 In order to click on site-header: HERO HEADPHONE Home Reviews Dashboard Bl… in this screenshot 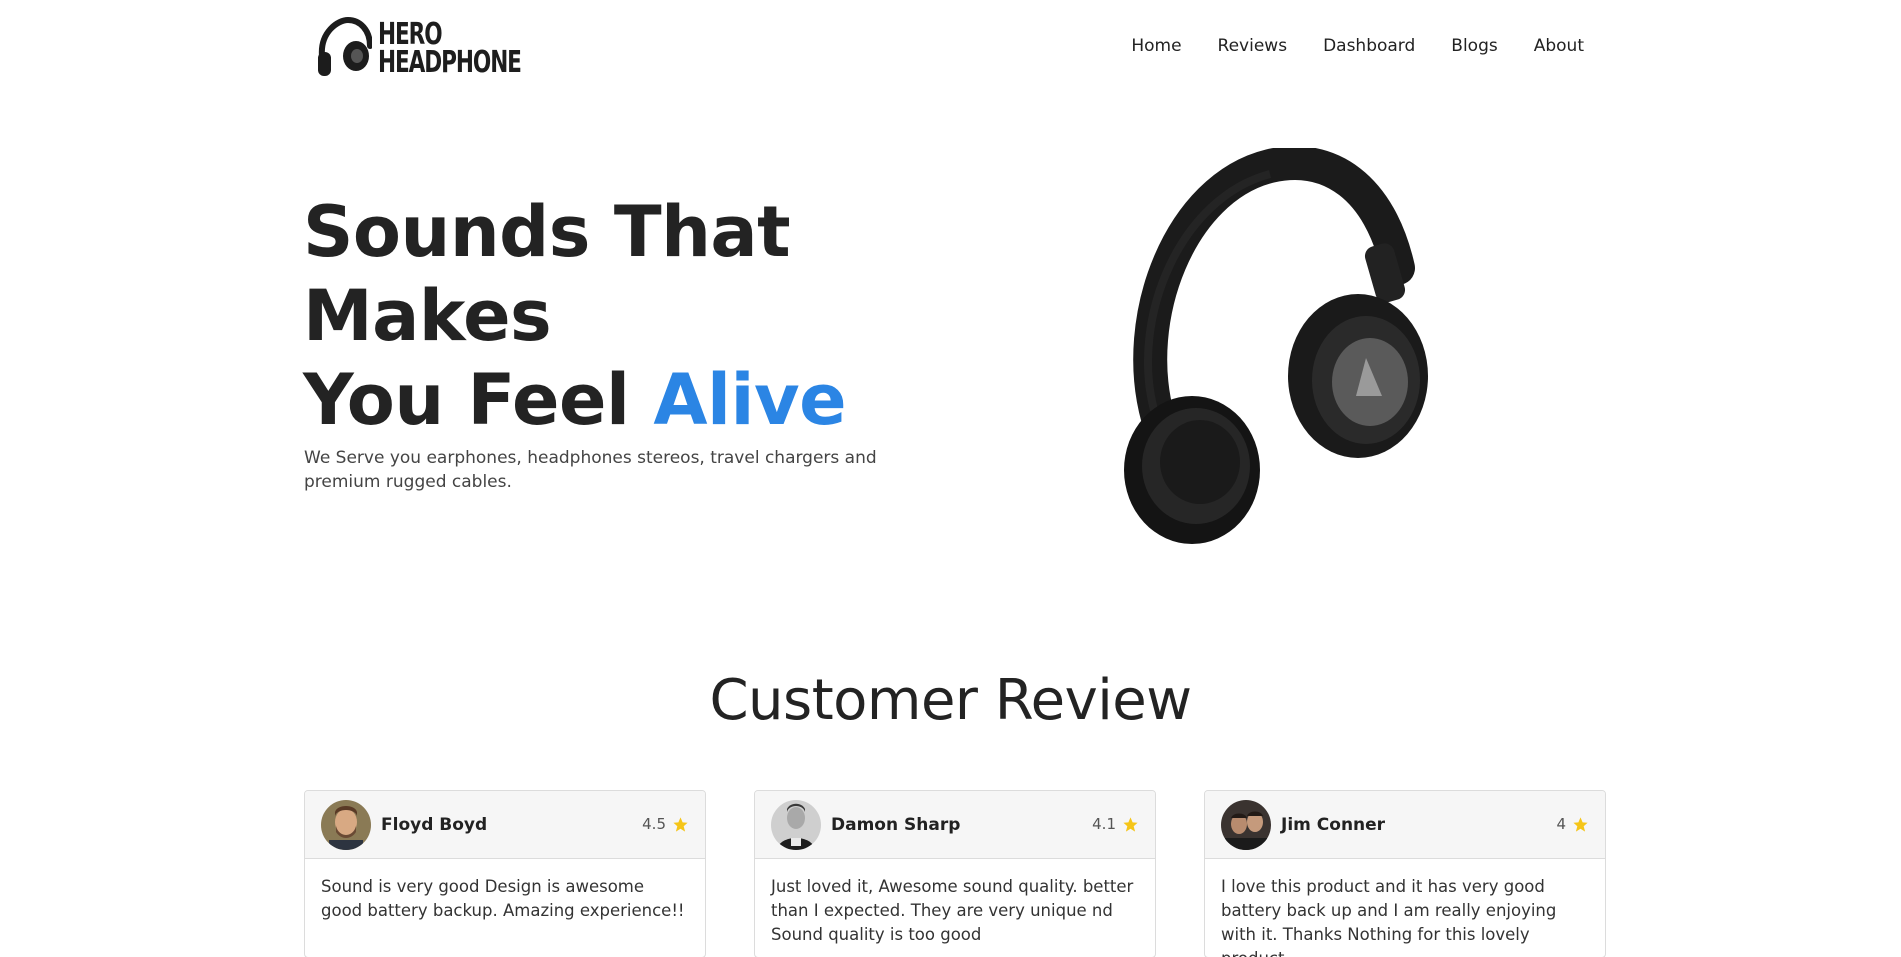, I will do `click(950, 50)`.